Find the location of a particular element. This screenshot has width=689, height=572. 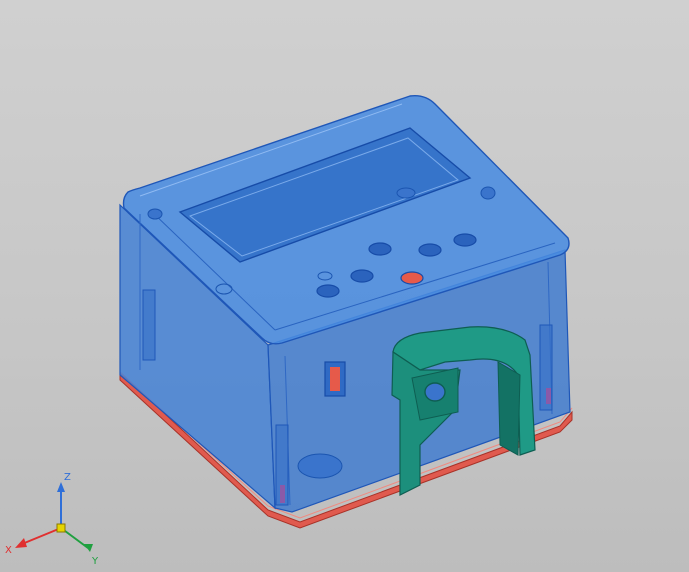

x-axis-label: X is located at coordinates (8, 550).